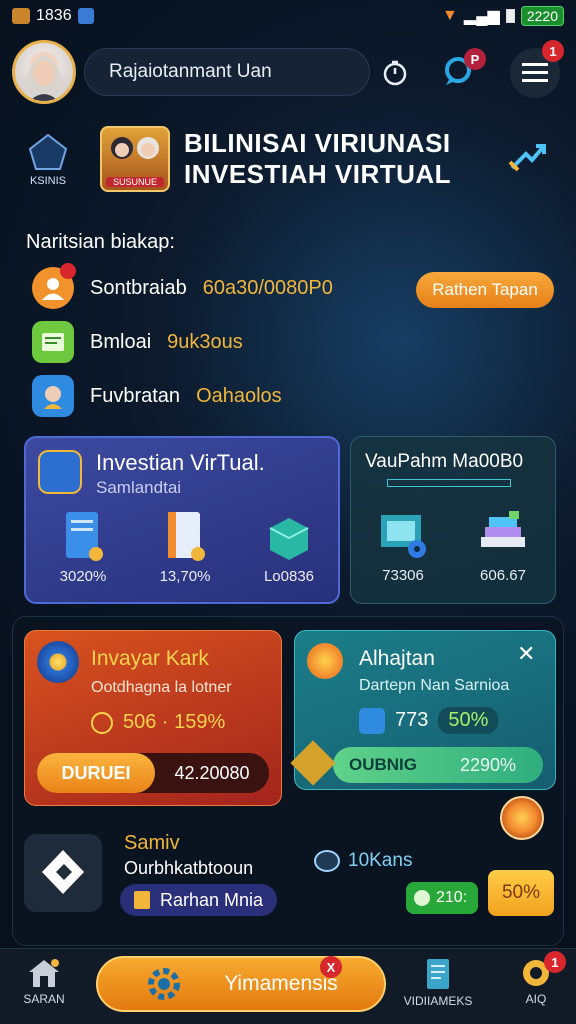 The width and height of the screenshot is (576, 1024). I want to click on center-label: Yimamensis, so click(281, 983).